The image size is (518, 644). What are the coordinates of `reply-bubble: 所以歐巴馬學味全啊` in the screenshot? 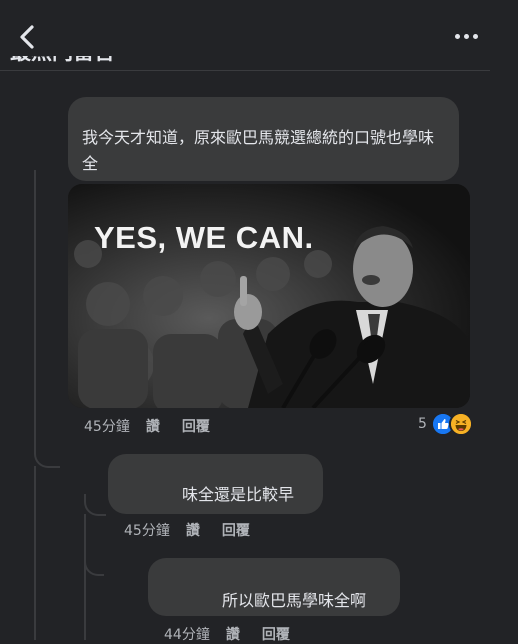 It's located at (274, 587).